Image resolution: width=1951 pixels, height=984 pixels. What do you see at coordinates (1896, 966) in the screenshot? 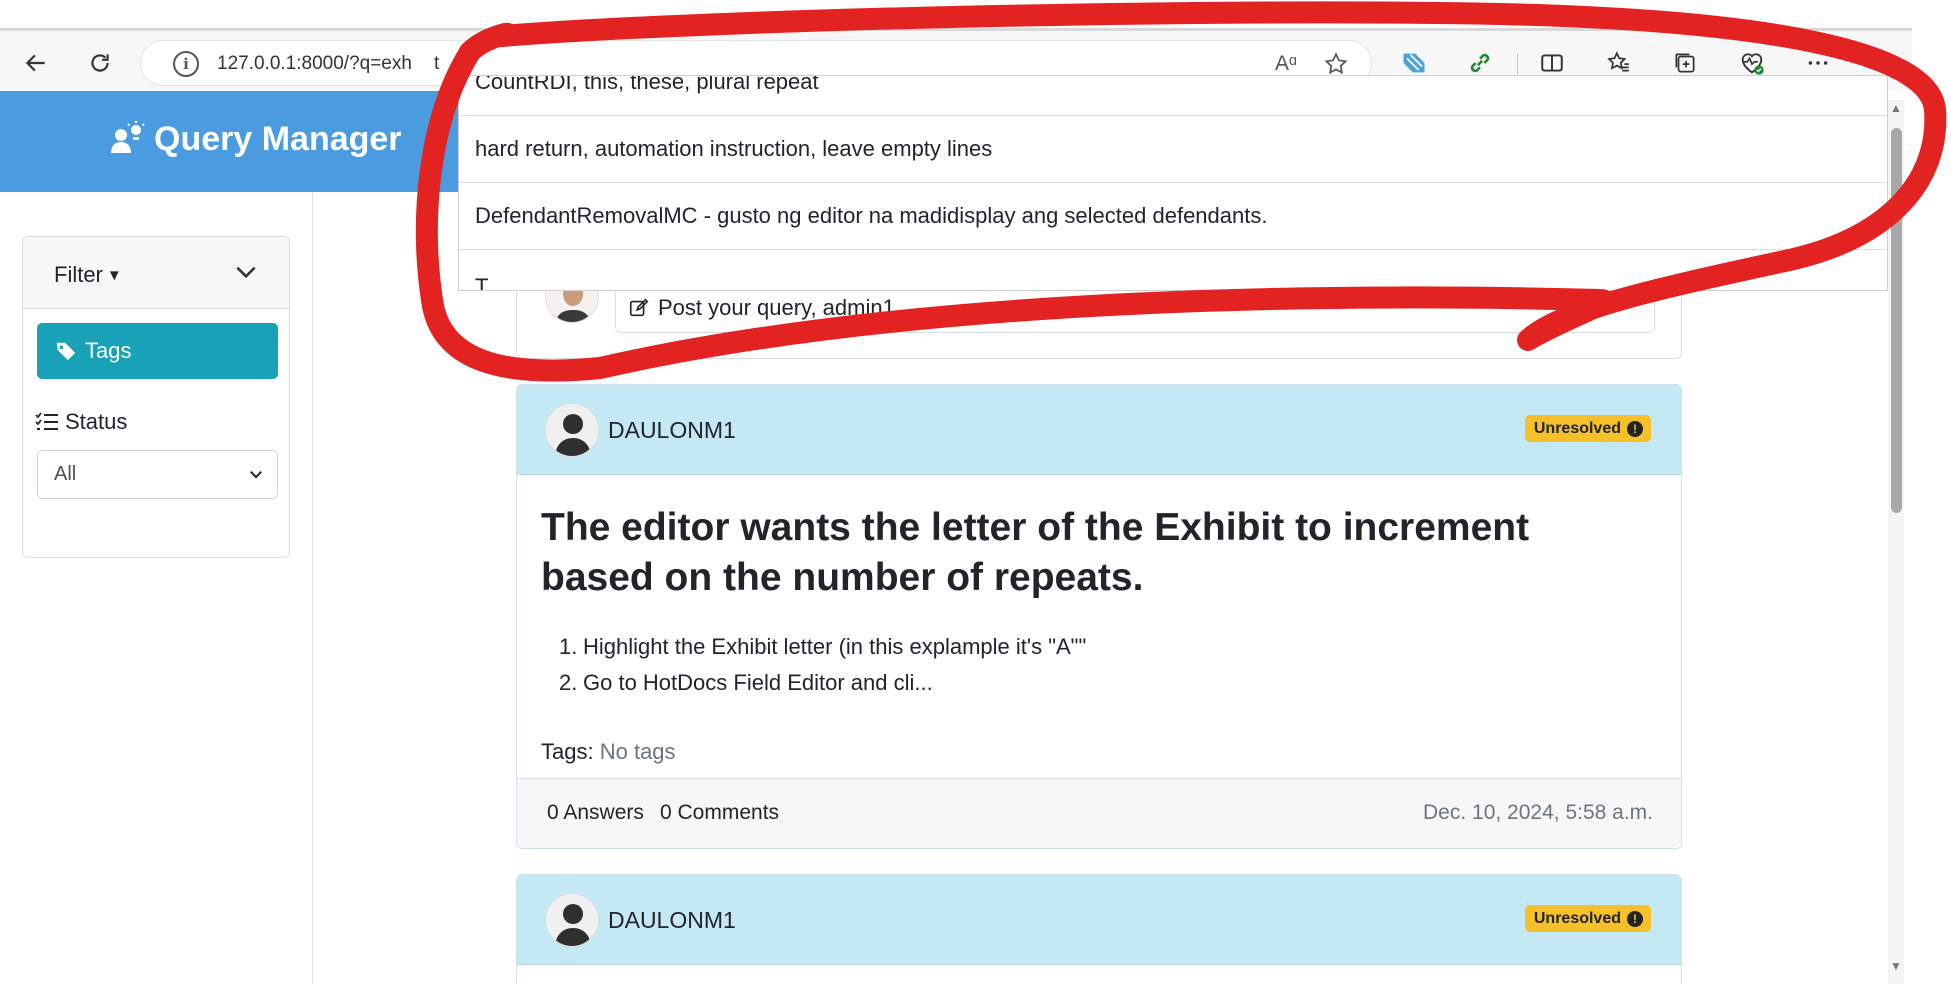
I see `scroll-down-icon: ▼` at bounding box center [1896, 966].